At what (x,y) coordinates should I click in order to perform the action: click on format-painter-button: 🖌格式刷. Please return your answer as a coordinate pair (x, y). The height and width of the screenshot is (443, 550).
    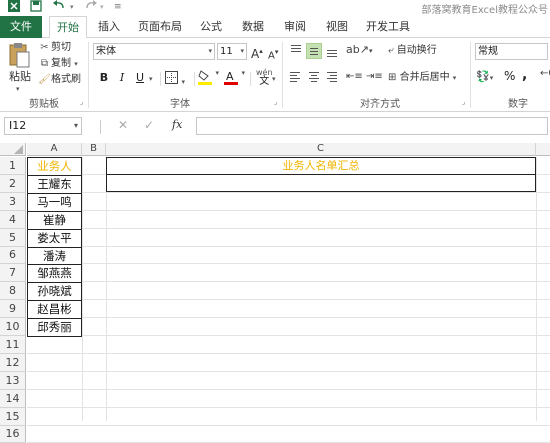
    Looking at the image, I should click on (59, 80).